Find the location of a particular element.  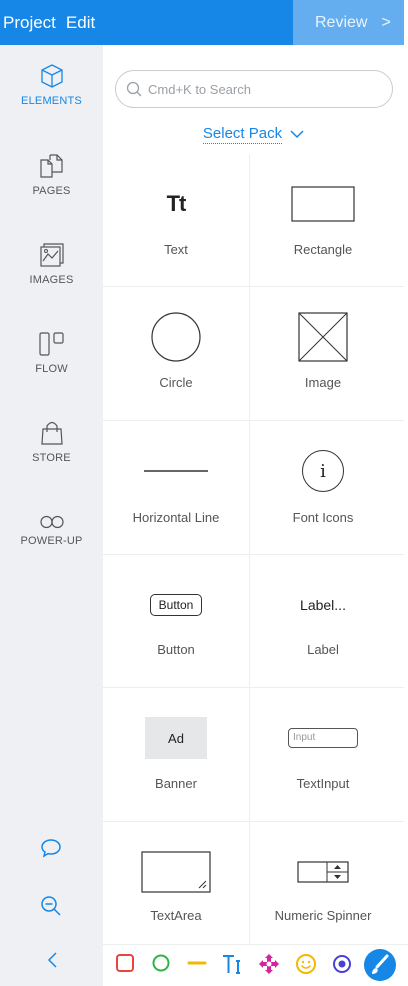

rectangle-preview-icon is located at coordinates (323, 204).